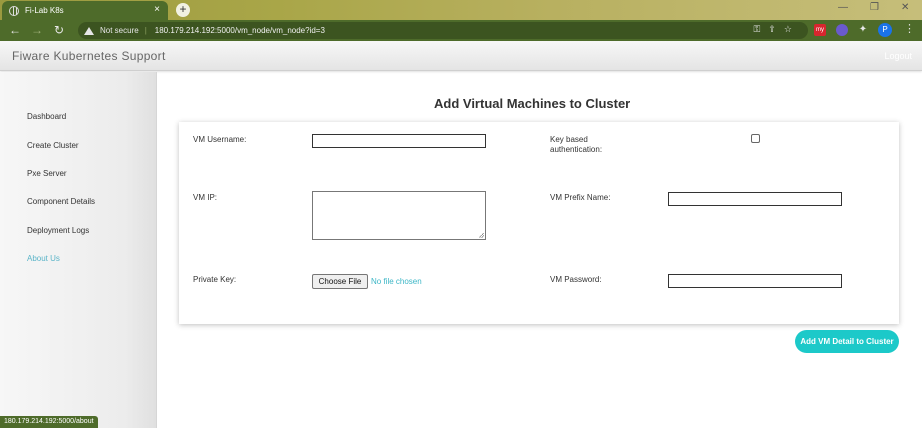  What do you see at coordinates (580, 197) in the screenshot?
I see `vm-prefix-label: VM Prefix Name:` at bounding box center [580, 197].